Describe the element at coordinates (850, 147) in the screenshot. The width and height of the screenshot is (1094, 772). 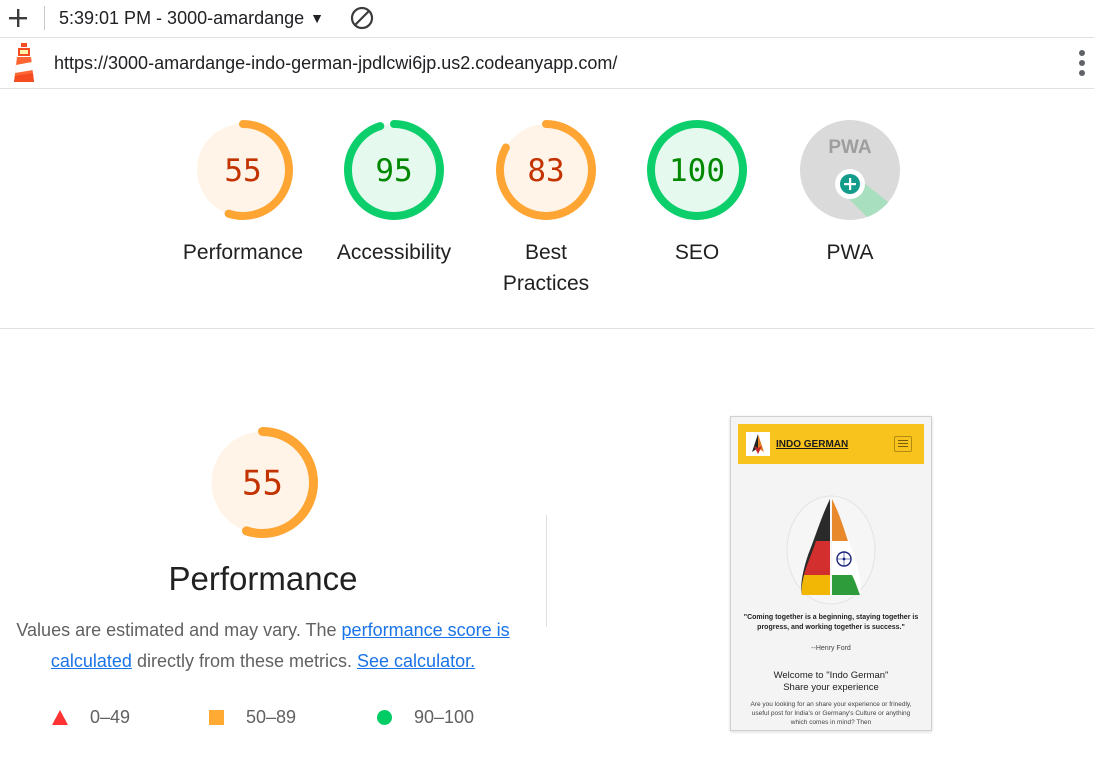
I see `pwa-badge-text: PWA` at that location.